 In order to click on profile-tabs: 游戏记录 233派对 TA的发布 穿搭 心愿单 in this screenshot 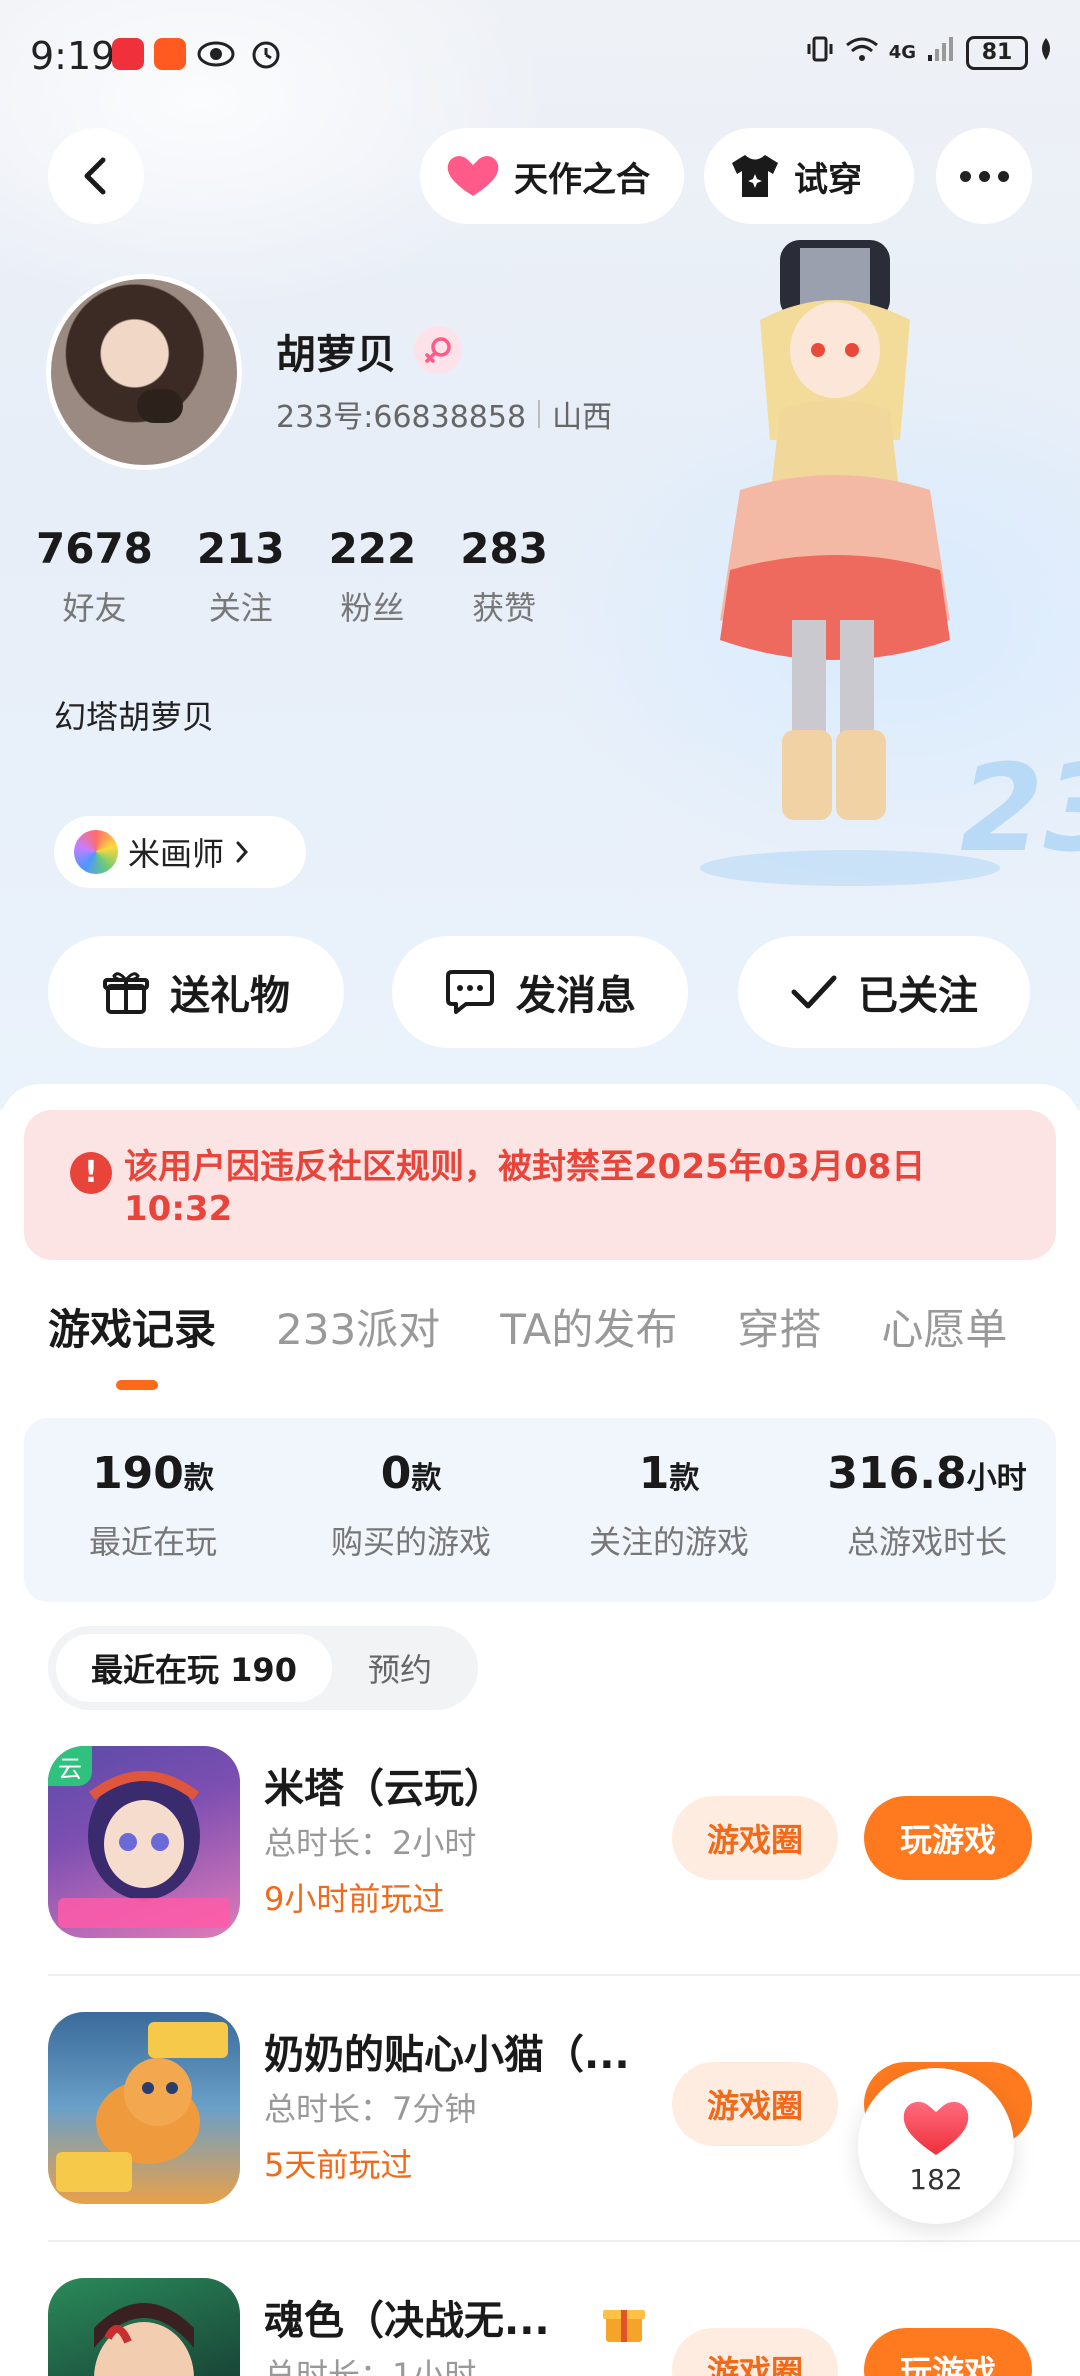, I will do `click(527, 1326)`.